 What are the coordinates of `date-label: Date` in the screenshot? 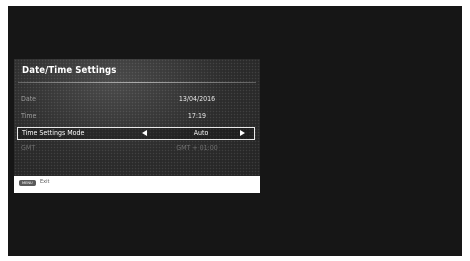 It's located at (29, 99).